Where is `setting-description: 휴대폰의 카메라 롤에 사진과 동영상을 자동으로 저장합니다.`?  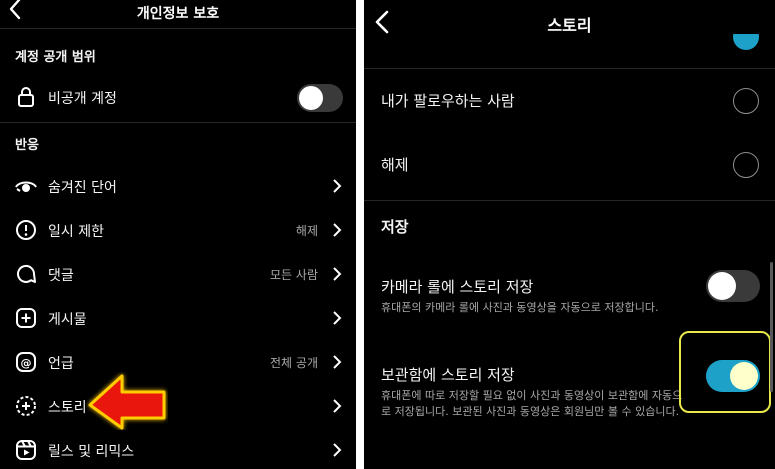 setting-description: 휴대폰의 카메라 롤에 사진과 동영상을 자동으로 저장합니다. is located at coordinates (520, 307).